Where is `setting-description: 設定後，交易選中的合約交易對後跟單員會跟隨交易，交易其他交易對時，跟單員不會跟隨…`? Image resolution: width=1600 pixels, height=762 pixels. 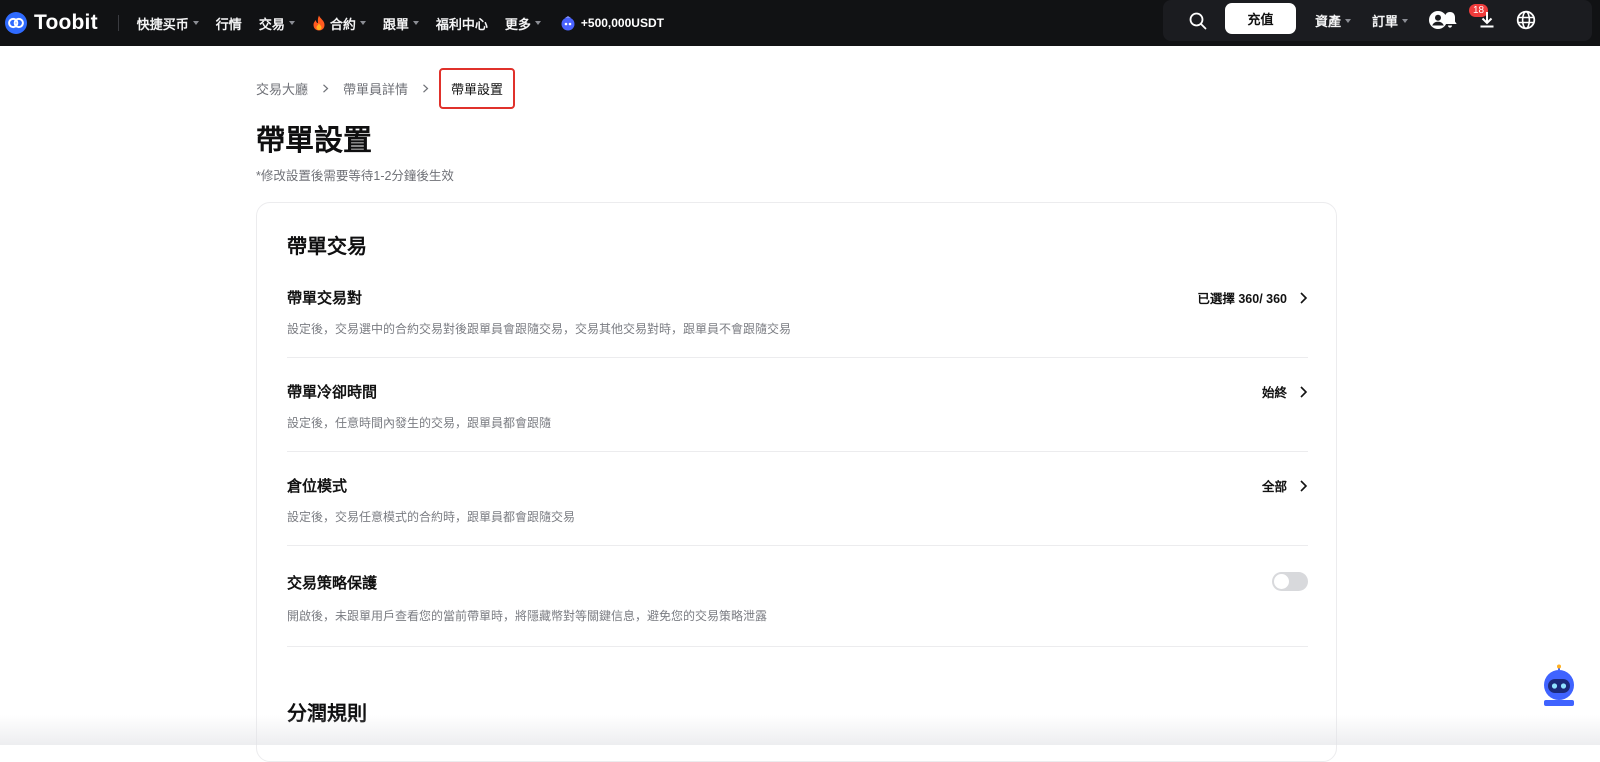
setting-description: 設定後，交易選中的合約交易對後跟單員會跟隨交易，交易其他交易對時，跟單員不會跟隨… is located at coordinates (539, 329).